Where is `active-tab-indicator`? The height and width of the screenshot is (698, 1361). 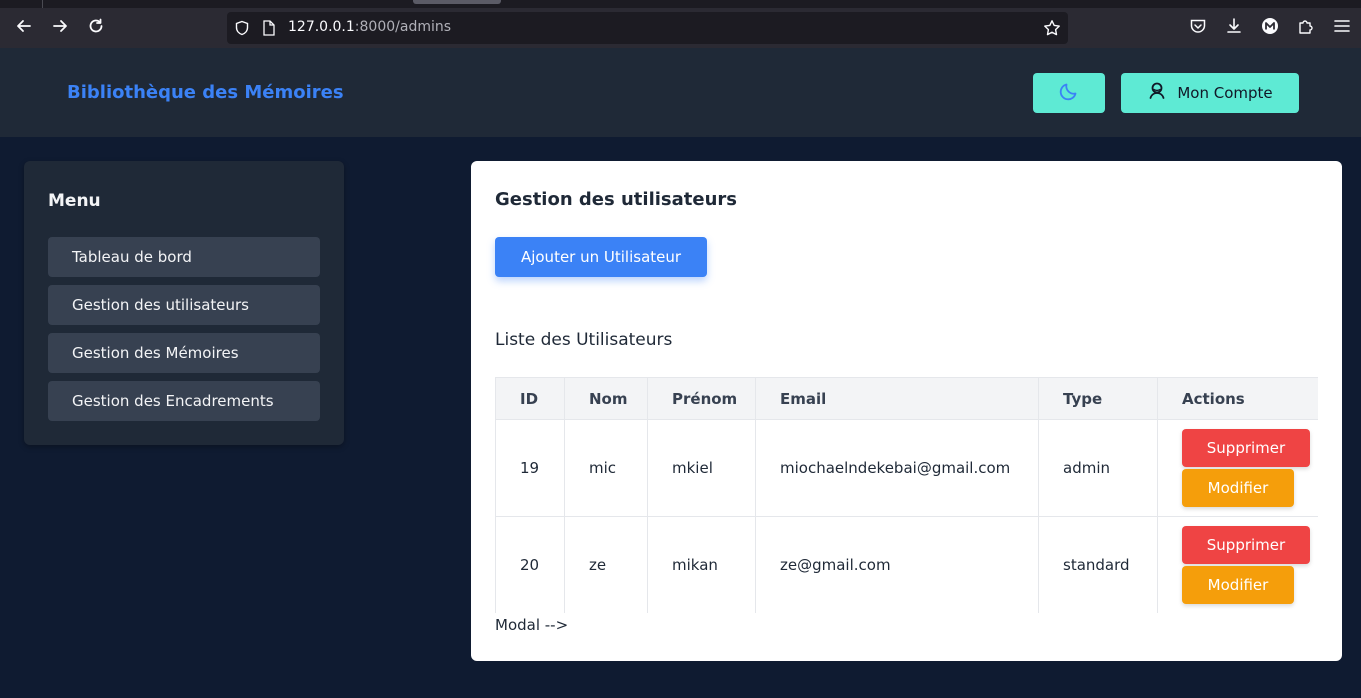 active-tab-indicator is located at coordinates (457, 2).